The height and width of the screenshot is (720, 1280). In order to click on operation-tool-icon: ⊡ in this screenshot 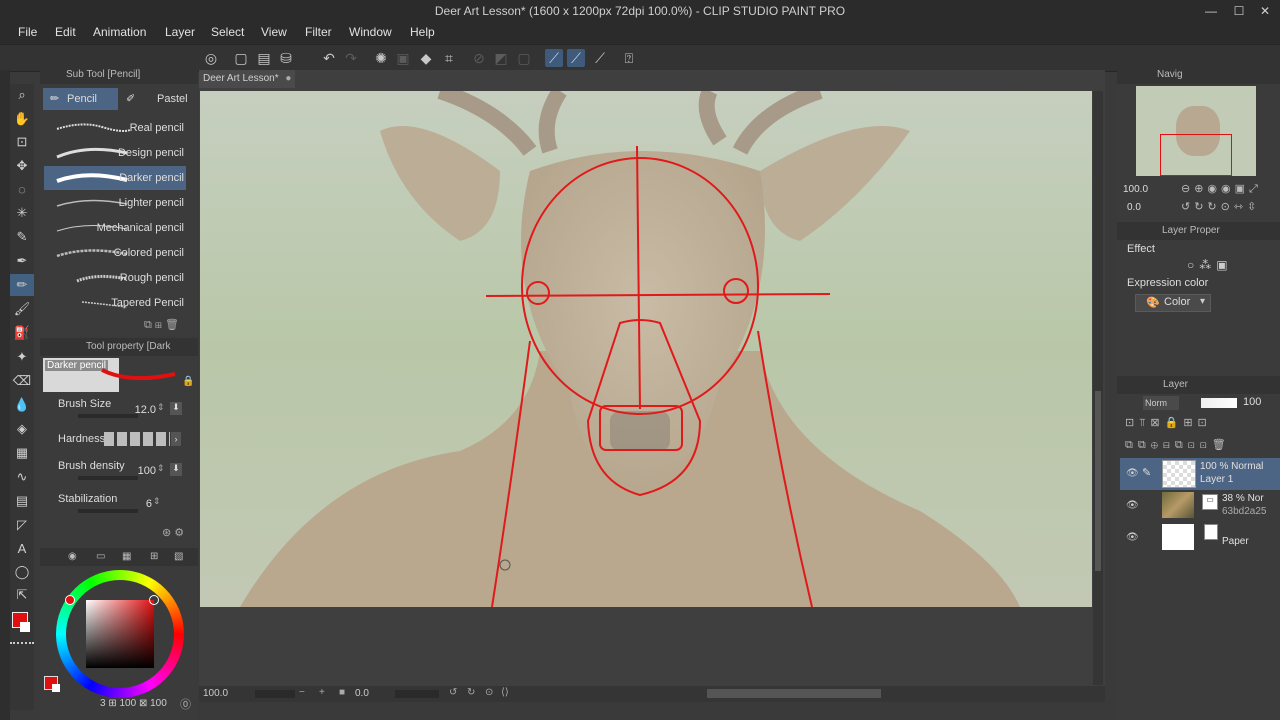, I will do `click(22, 142)`.